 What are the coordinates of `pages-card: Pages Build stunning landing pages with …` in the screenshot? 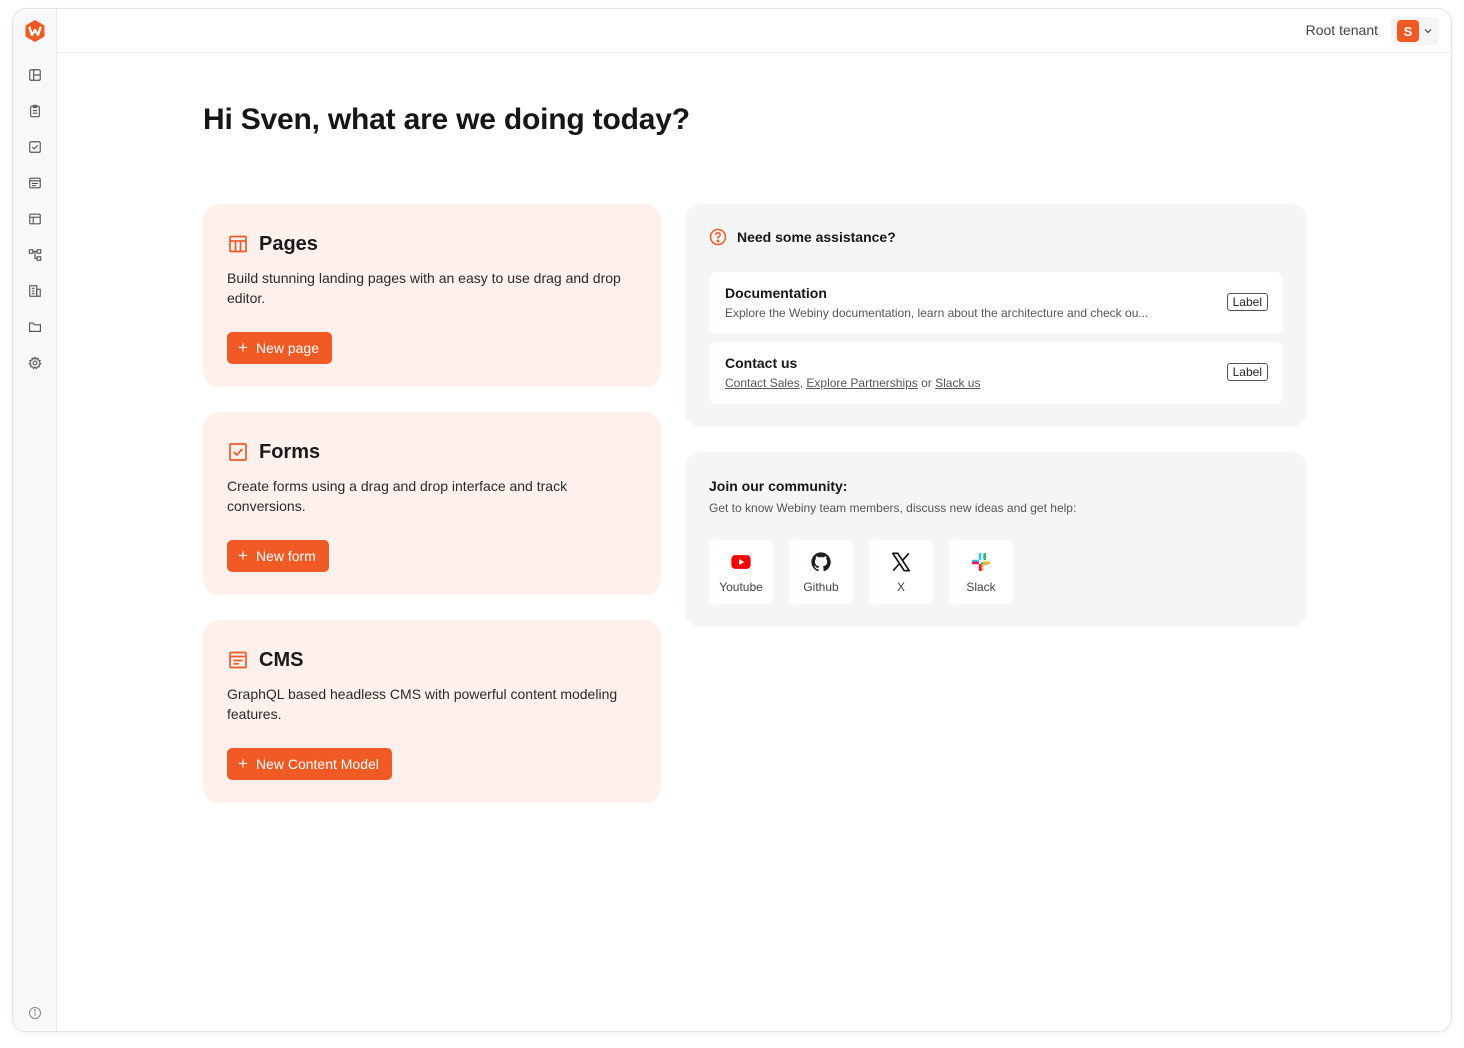 It's located at (432, 295).